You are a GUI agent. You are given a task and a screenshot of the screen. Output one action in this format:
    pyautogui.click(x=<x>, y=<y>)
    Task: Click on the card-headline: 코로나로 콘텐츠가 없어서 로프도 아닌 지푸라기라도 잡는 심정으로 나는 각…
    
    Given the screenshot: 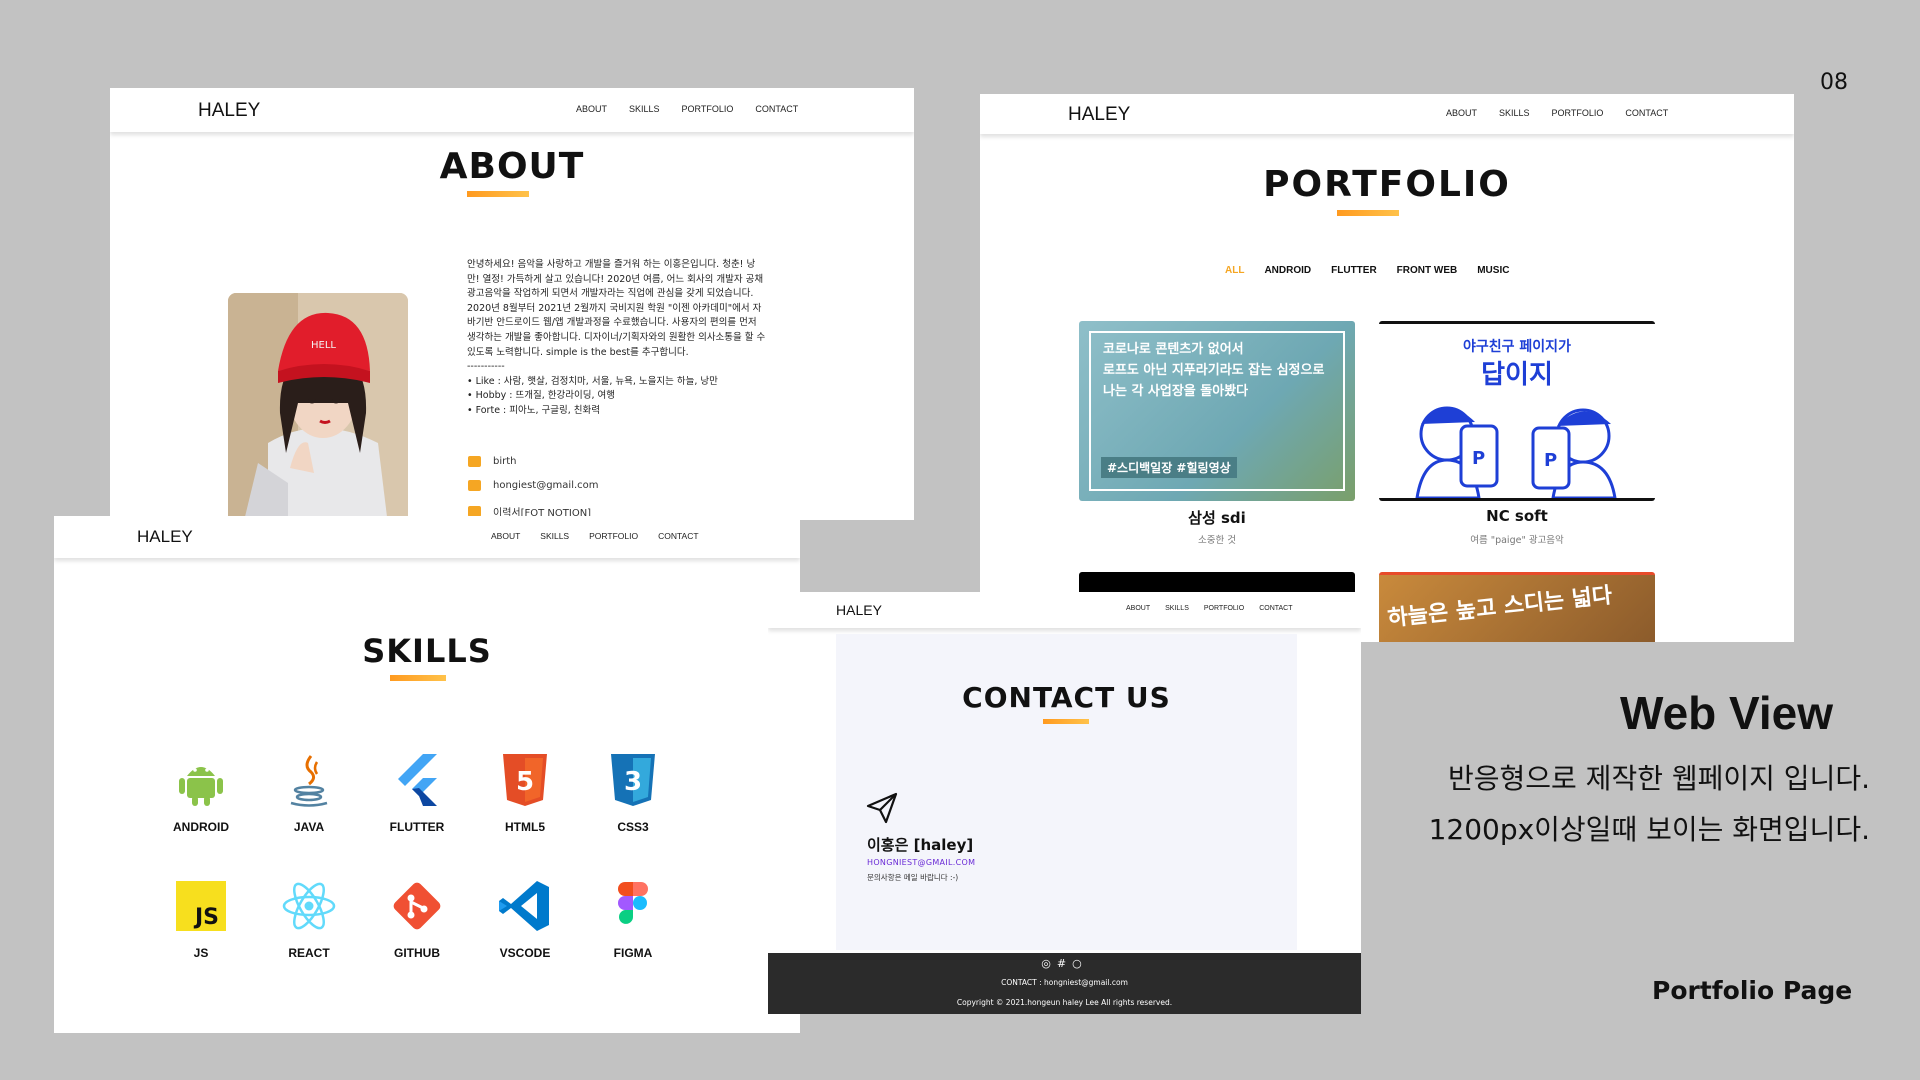 What is the action you would take?
    pyautogui.click(x=1213, y=370)
    